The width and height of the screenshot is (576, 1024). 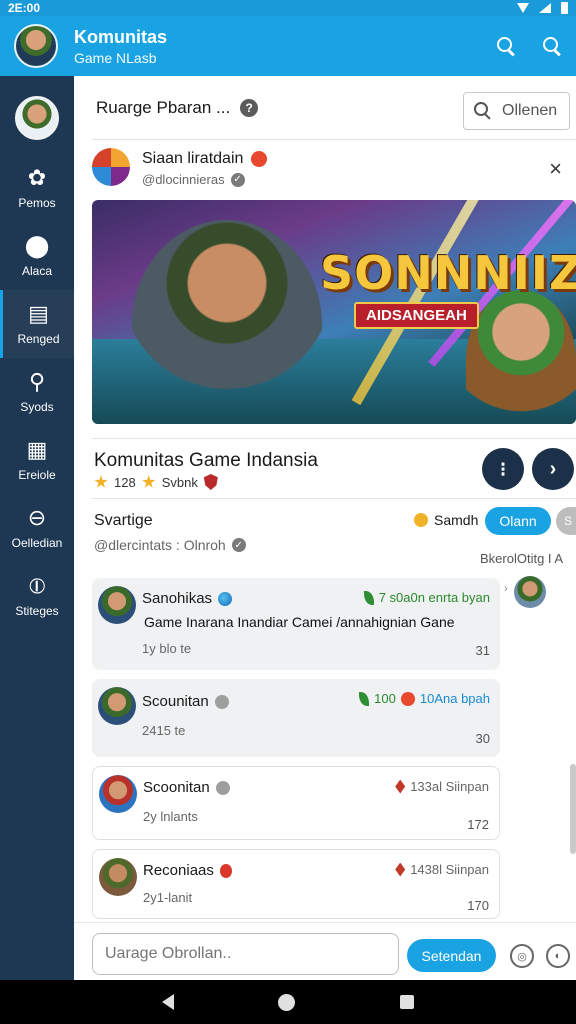 I want to click on wifi-icon, so click(x=523, y=8).